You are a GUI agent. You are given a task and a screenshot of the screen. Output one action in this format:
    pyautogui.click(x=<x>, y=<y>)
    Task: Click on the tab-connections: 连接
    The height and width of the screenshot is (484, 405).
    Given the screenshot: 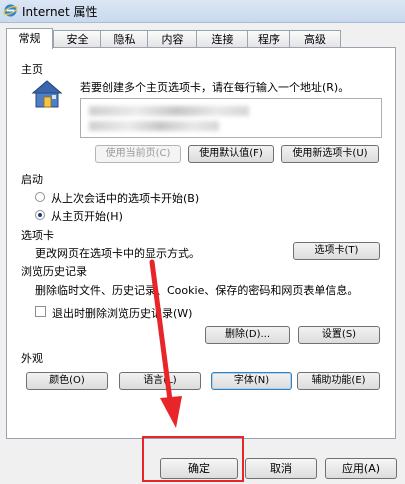 What is the action you would take?
    pyautogui.click(x=222, y=39)
    